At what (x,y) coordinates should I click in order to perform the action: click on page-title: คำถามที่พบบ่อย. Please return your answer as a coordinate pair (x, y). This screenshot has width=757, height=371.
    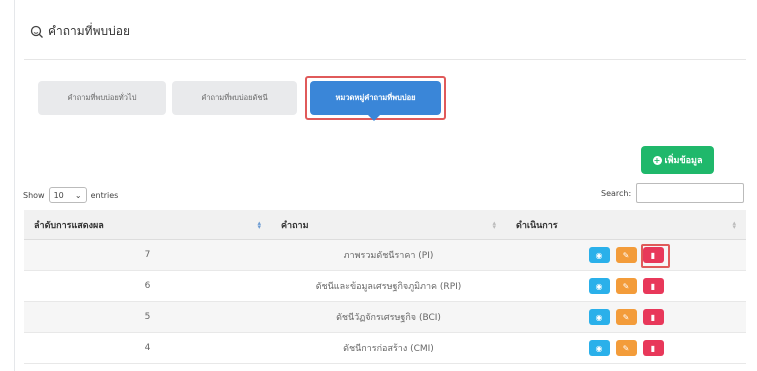
    Looking at the image, I should click on (89, 31).